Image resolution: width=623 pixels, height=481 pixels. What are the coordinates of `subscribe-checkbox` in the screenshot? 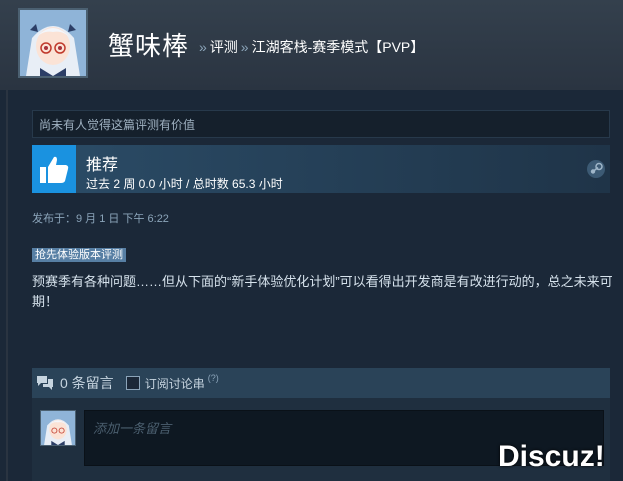 It's located at (132, 383).